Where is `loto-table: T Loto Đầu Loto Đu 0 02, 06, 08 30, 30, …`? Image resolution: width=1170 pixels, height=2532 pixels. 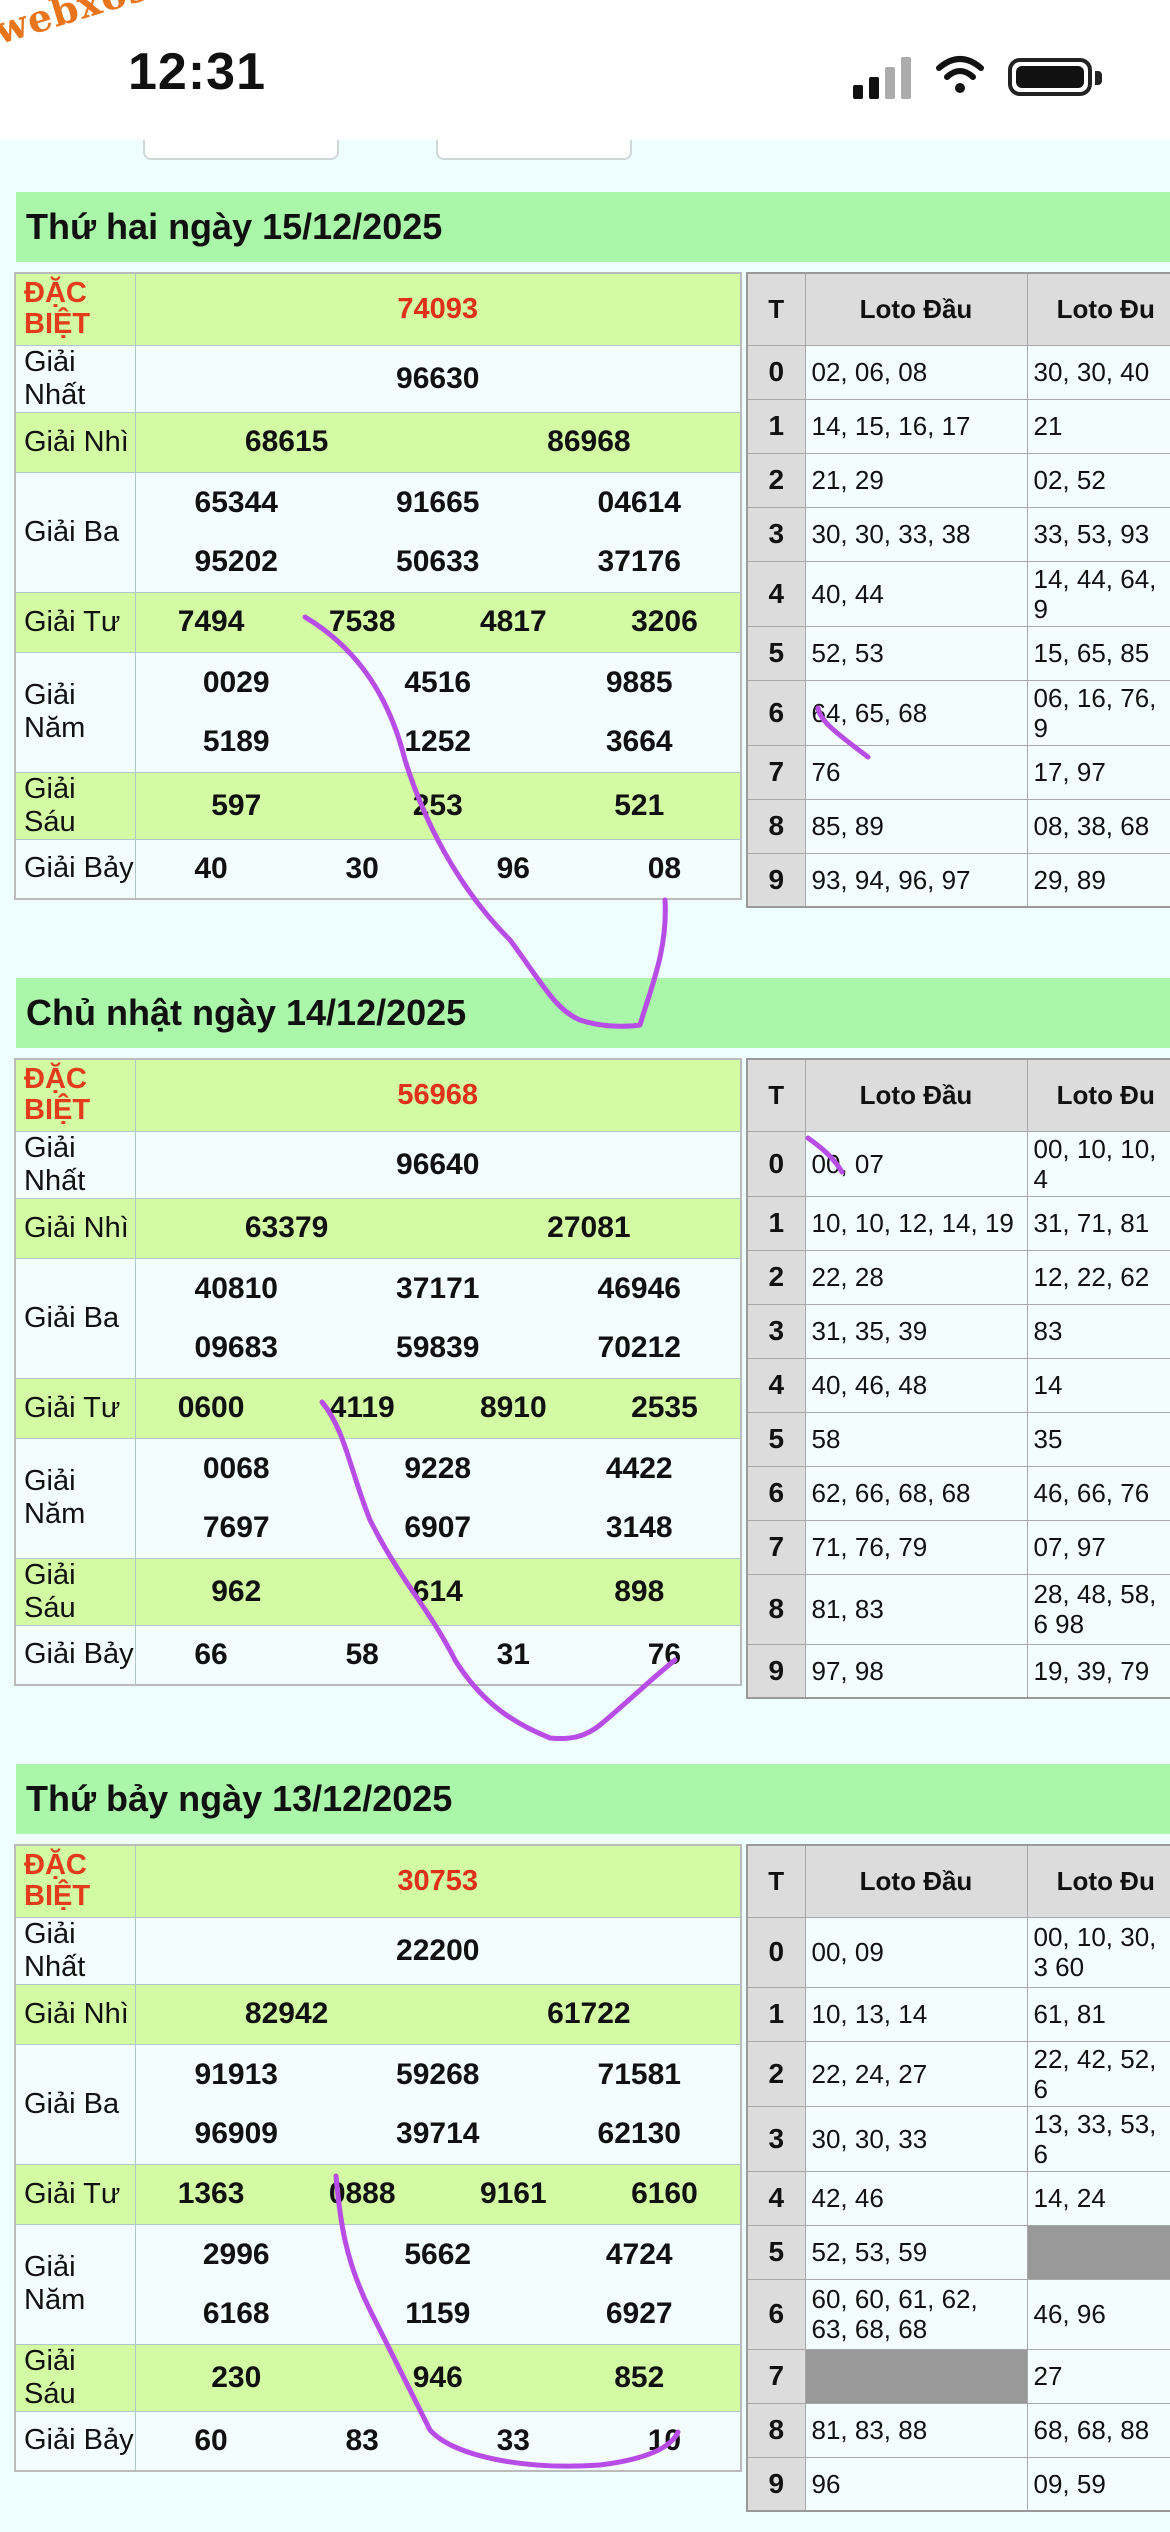 loto-table: T Loto Đầu Loto Đu 0 02, 06, 08 30, 30, … is located at coordinates (958, 590).